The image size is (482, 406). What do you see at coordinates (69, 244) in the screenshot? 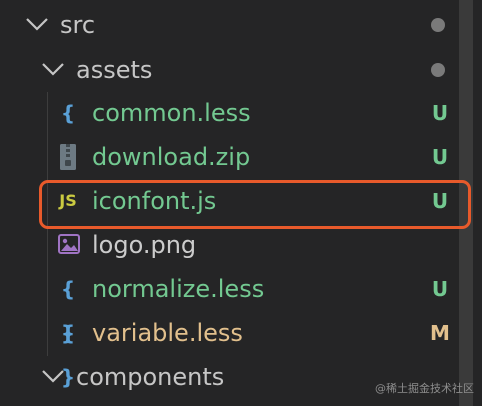
I see `image-icon` at bounding box center [69, 244].